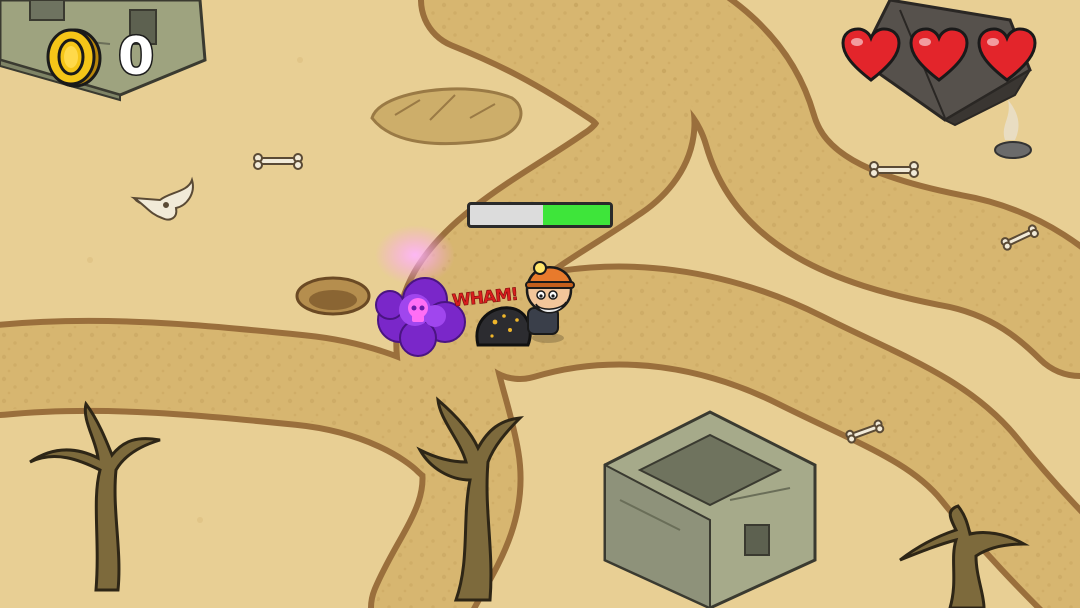 The image size is (1080, 608). Describe the element at coordinates (540, 215) in the screenshot. I see `player-health-bar` at that location.